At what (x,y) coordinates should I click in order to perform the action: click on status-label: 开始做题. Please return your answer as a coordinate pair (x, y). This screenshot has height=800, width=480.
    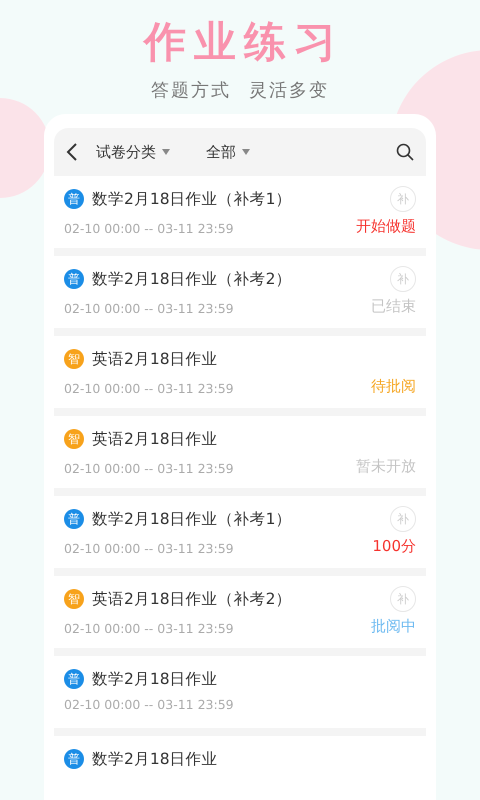
    Looking at the image, I should click on (386, 226).